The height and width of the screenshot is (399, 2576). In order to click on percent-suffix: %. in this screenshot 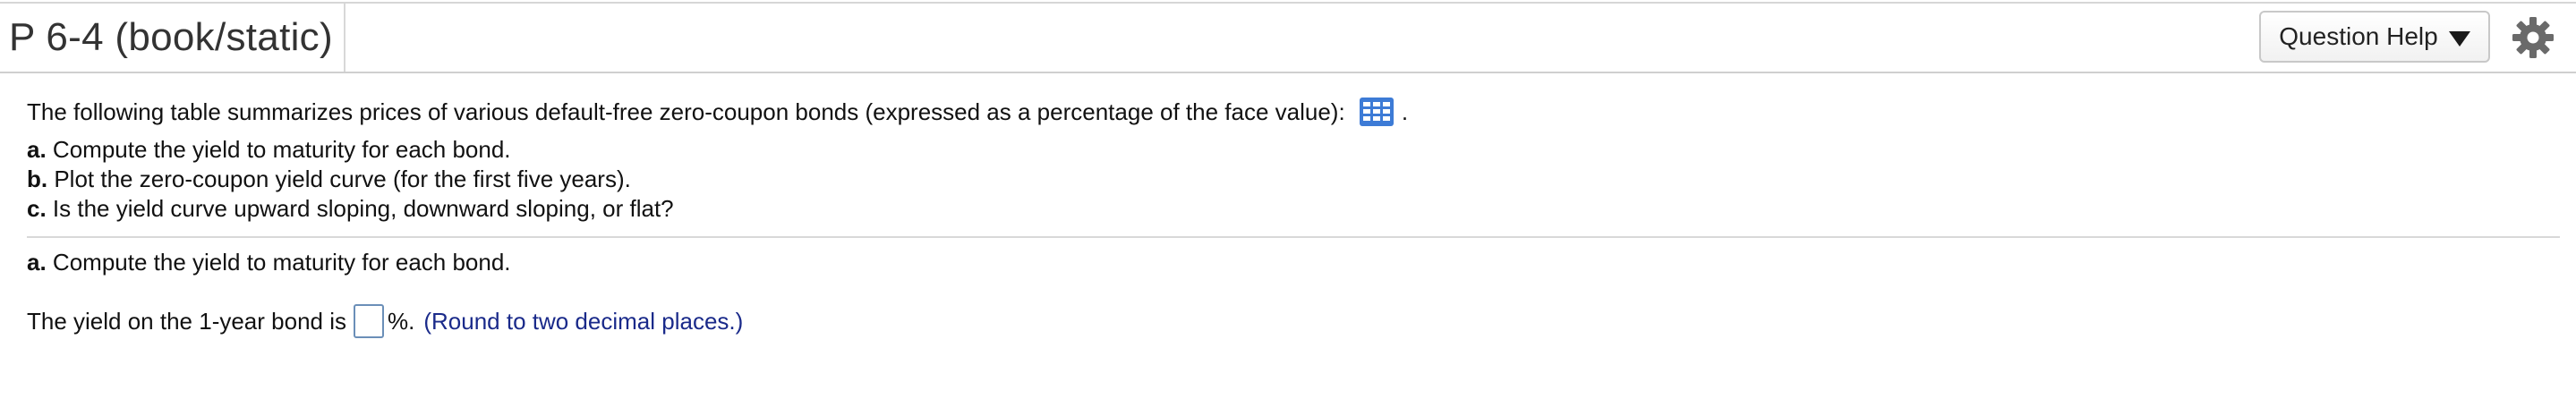, I will do `click(401, 321)`.